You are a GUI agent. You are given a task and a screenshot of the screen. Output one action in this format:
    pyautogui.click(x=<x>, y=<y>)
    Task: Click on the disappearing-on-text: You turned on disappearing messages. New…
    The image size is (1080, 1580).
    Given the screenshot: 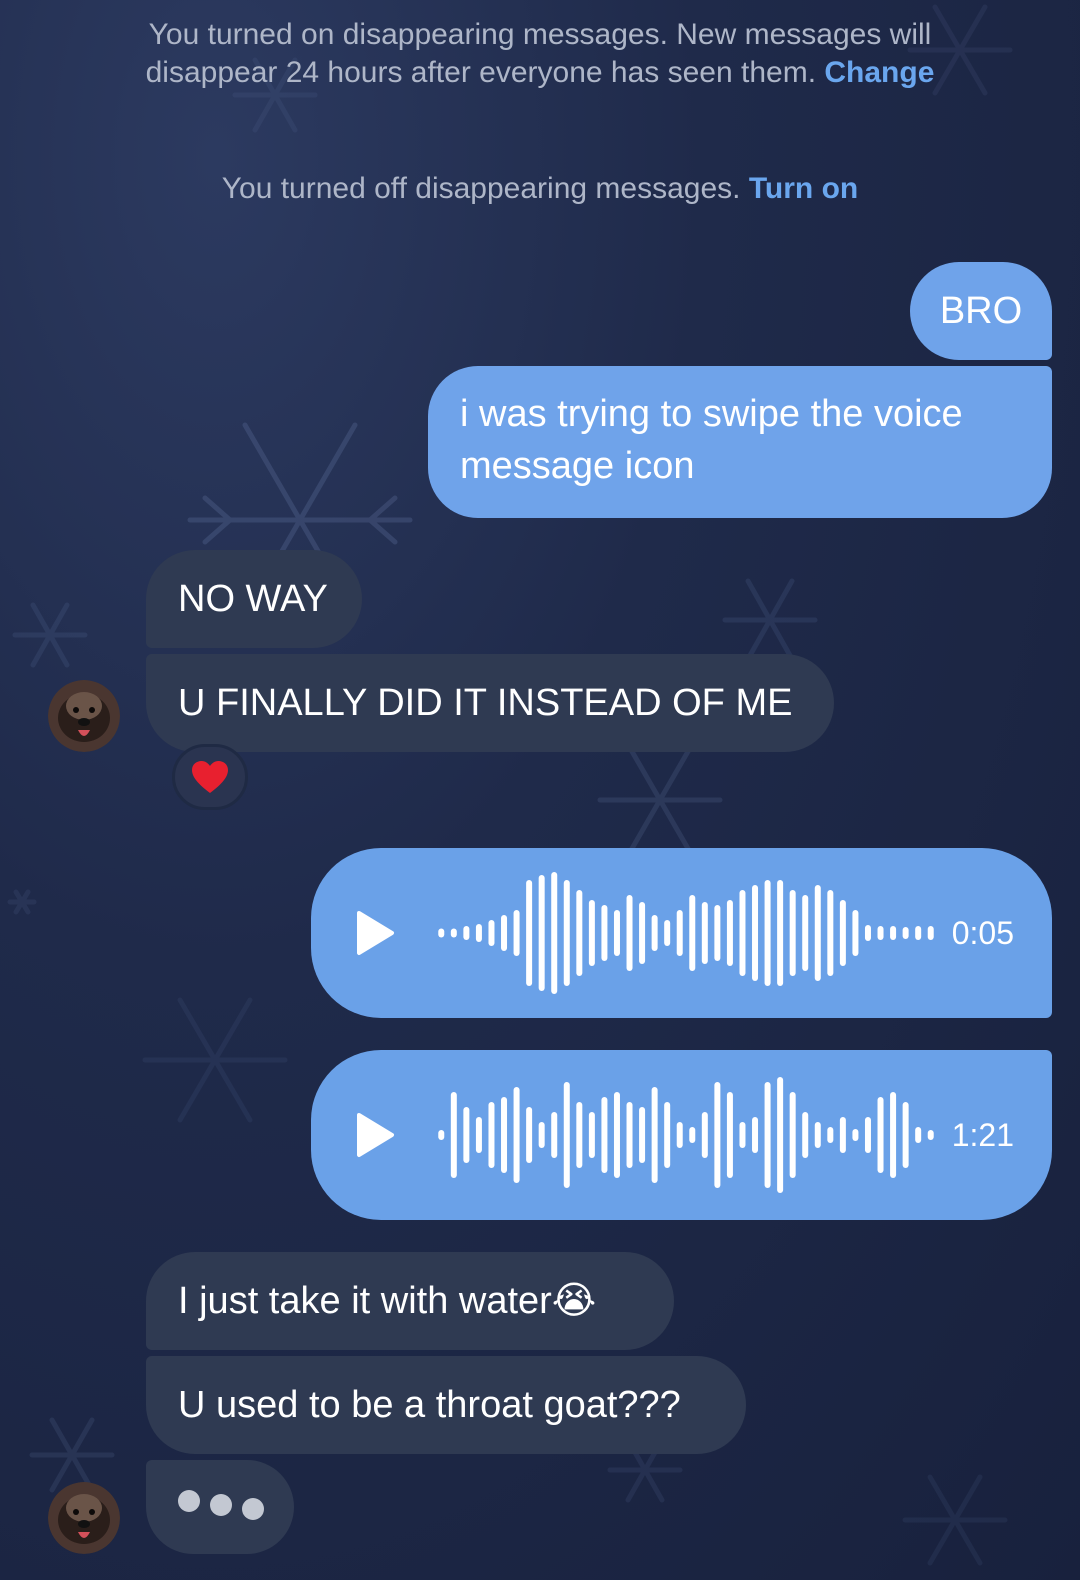 What is the action you would take?
    pyautogui.click(x=538, y=53)
    